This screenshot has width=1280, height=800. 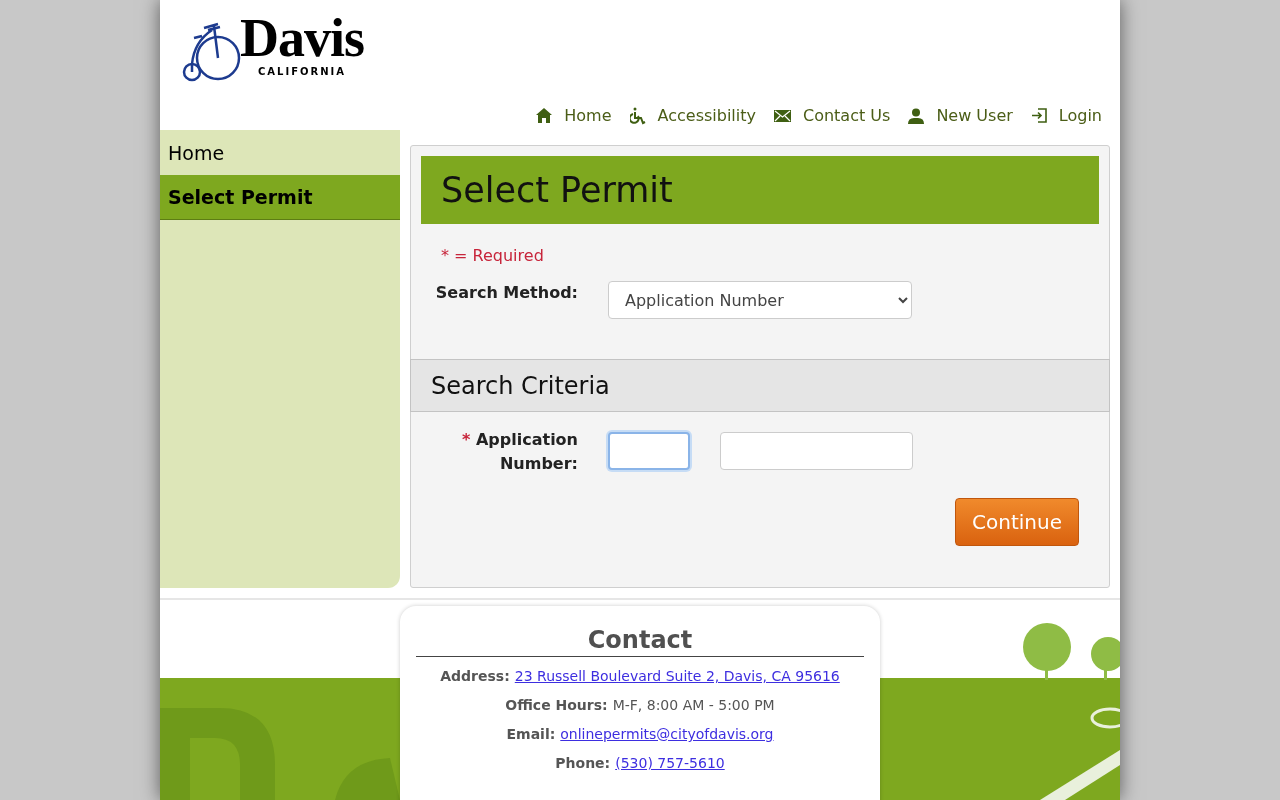 What do you see at coordinates (280, 197) in the screenshot?
I see `sidebar-item: Select Permit` at bounding box center [280, 197].